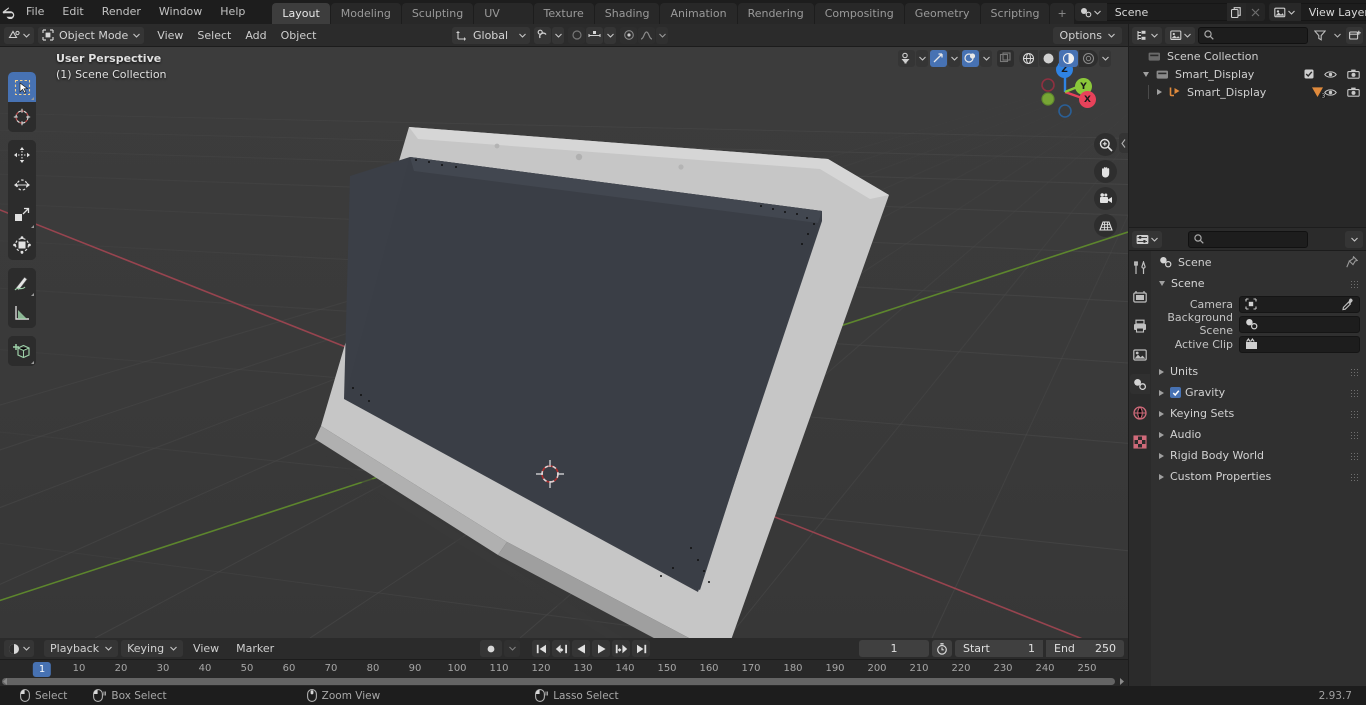 The image size is (1366, 705). I want to click on tab-geometry-nodes: Geometry Nodes, so click(942, 22).